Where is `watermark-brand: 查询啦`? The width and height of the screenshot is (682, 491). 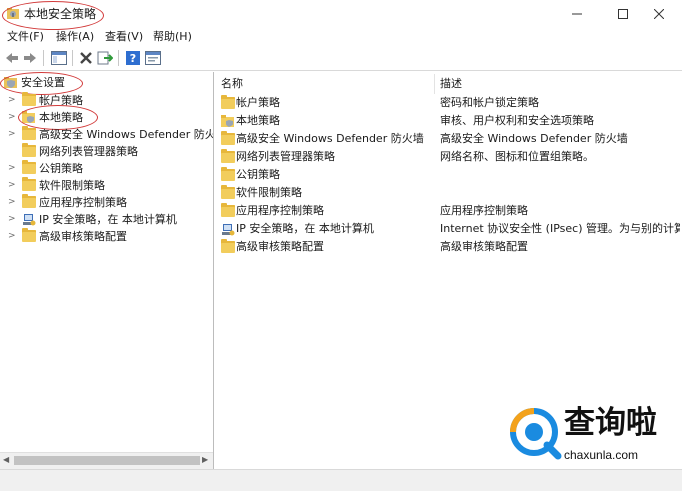 watermark-brand: 查询啦 is located at coordinates (610, 423).